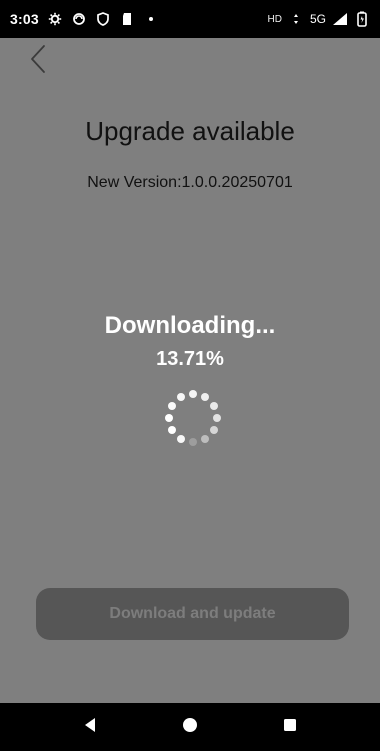 This screenshot has height=751, width=380. I want to click on home-circle-icon, so click(190, 727).